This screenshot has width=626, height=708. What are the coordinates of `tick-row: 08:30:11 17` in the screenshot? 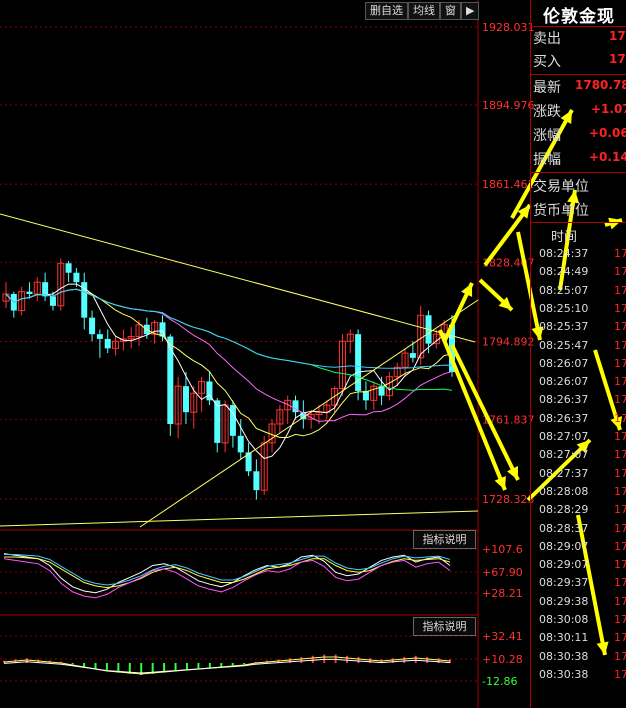 It's located at (582, 640).